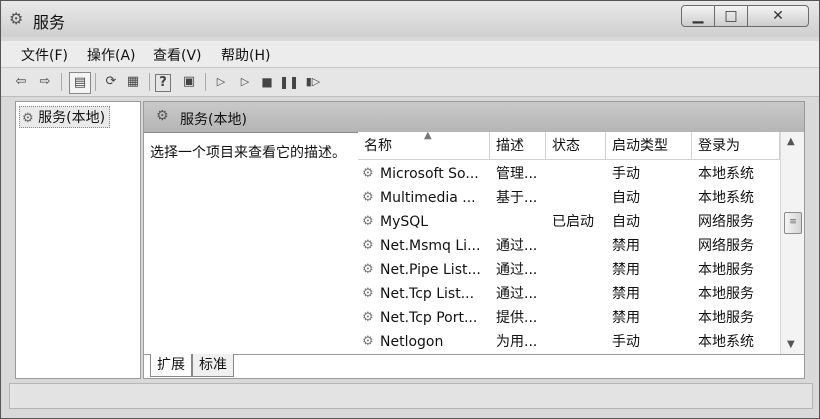 This screenshot has width=820, height=419. I want to click on forward-icon: ⇨, so click(45, 82).